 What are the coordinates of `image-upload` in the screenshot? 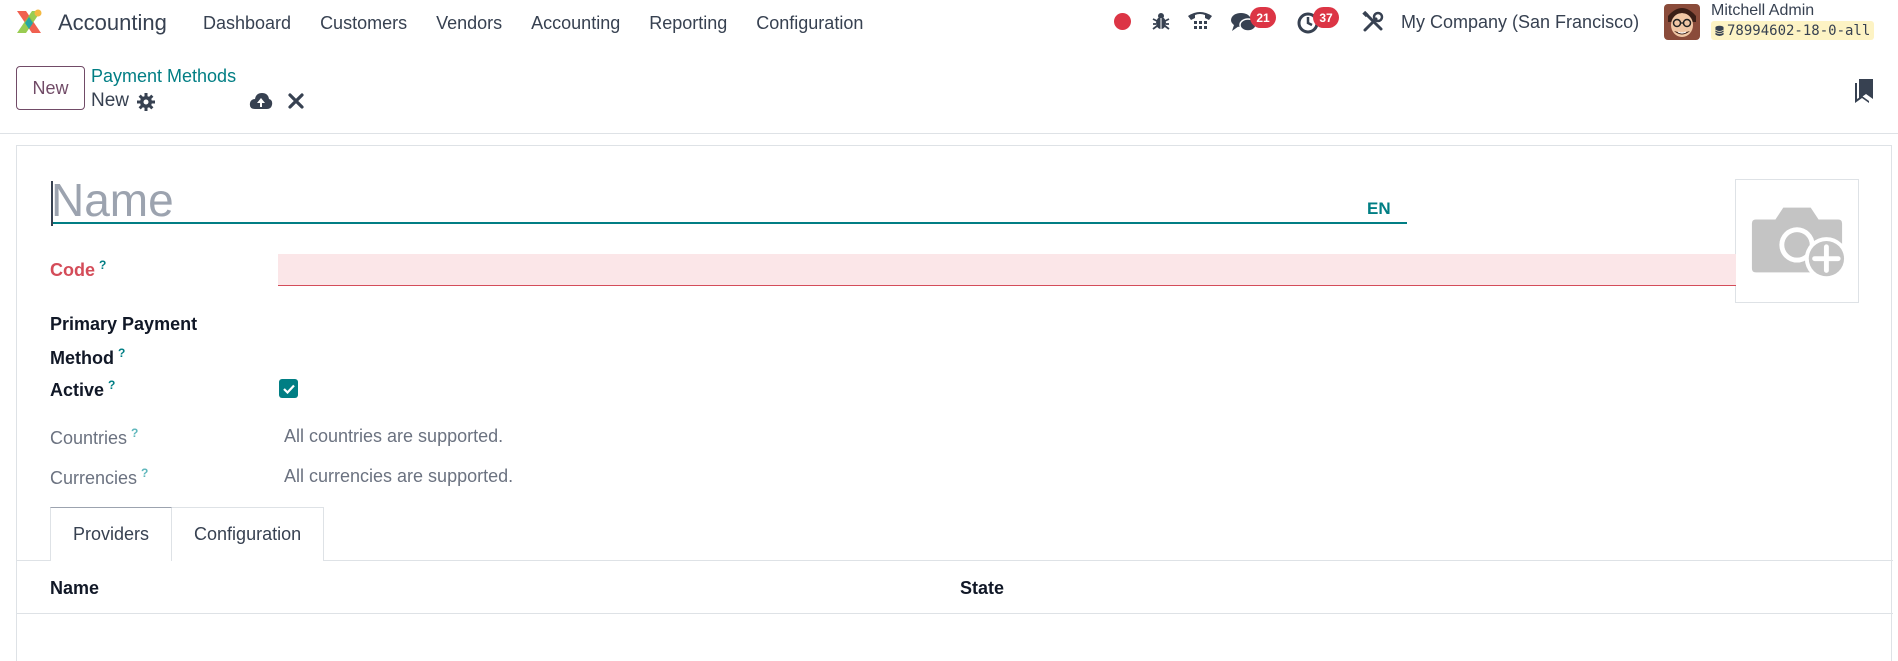 It's located at (1797, 241).